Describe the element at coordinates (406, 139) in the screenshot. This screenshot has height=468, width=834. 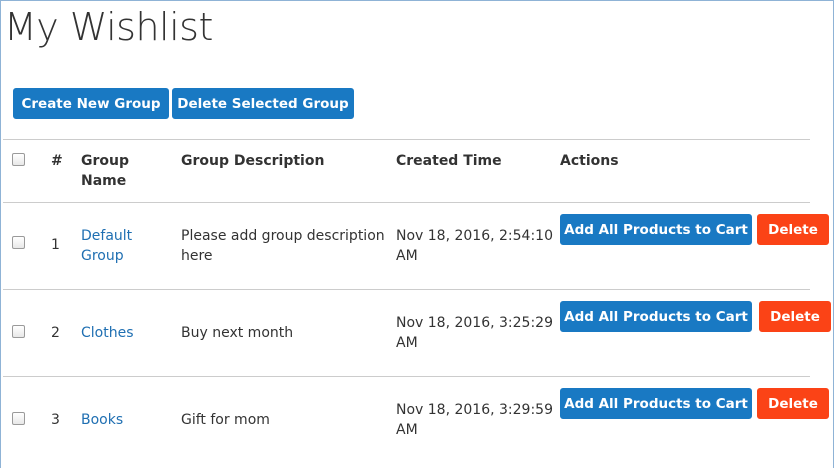
I see `table-top-divider` at that location.